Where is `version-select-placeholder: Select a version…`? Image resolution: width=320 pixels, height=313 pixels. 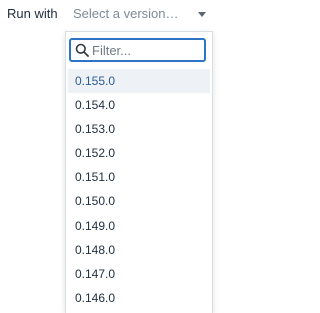 version-select-placeholder: Select a version… is located at coordinates (126, 13).